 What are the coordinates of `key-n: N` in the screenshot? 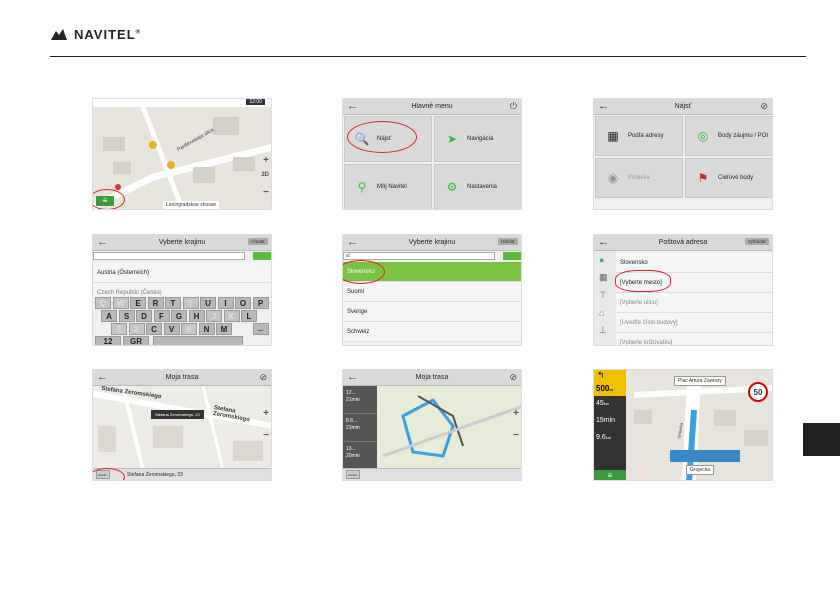 It's located at (206, 329).